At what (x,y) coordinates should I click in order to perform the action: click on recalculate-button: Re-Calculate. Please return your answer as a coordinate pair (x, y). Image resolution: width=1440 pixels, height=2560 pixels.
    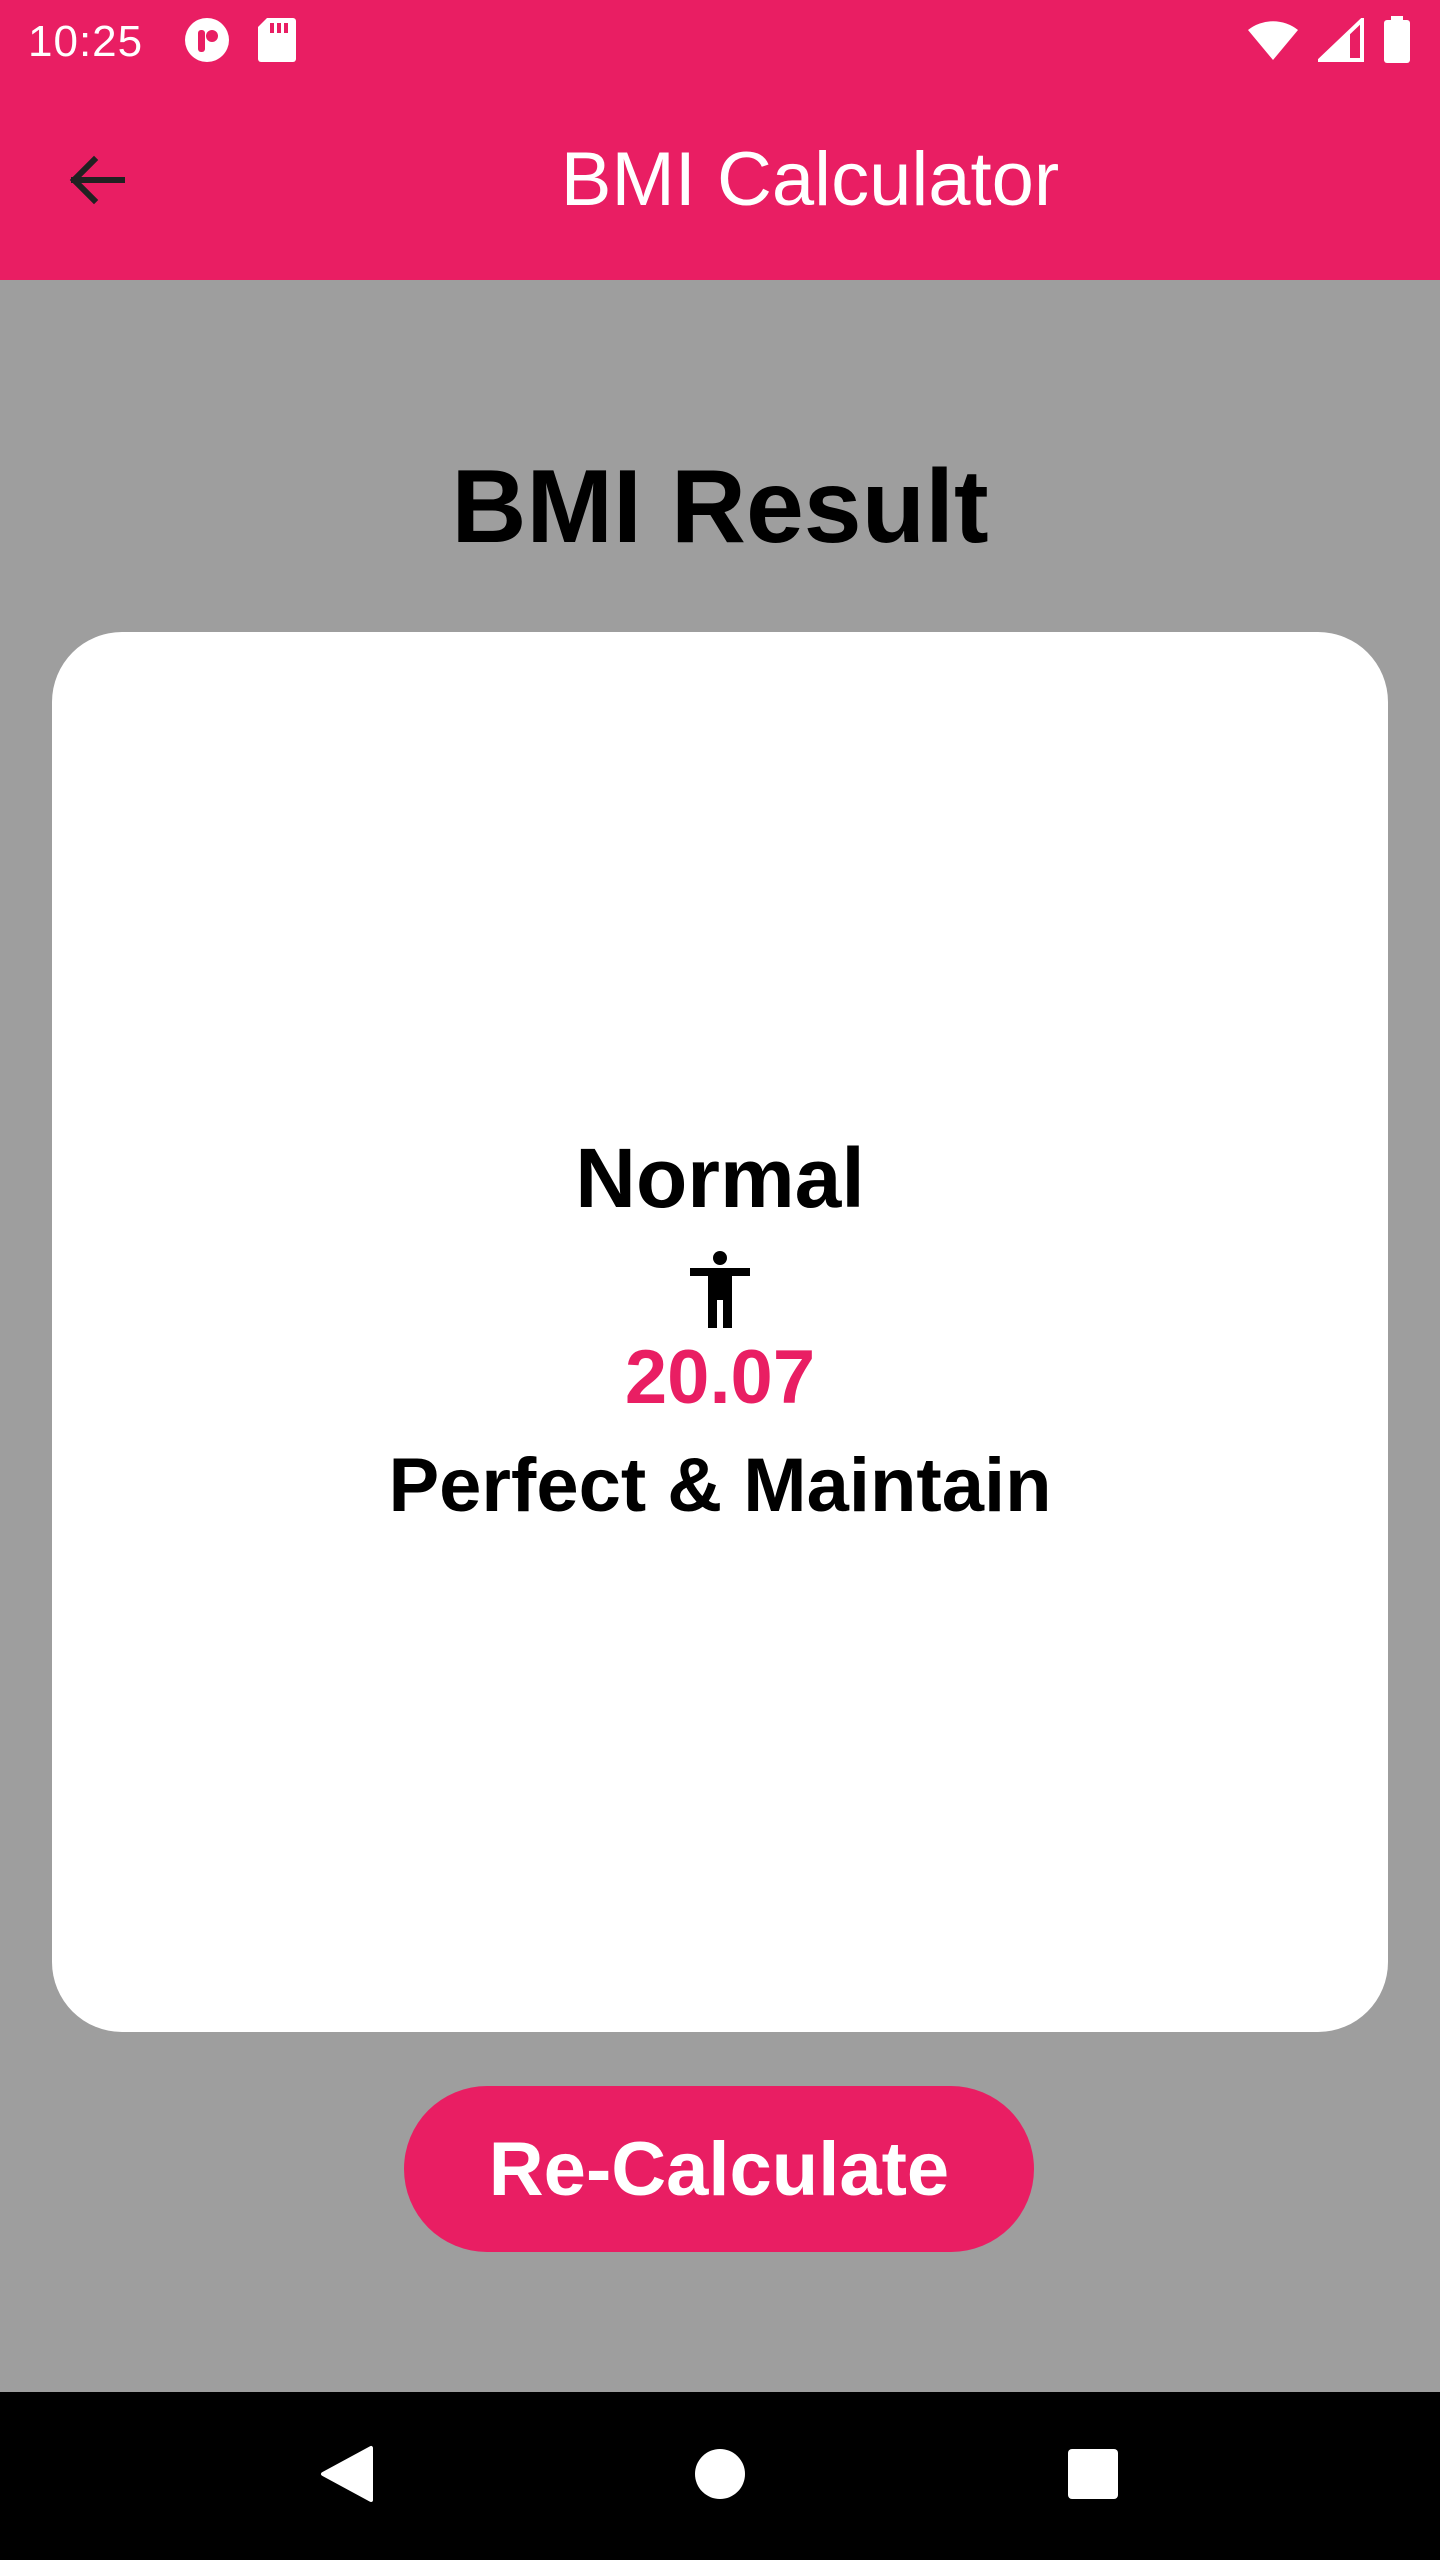
    Looking at the image, I should click on (719, 2169).